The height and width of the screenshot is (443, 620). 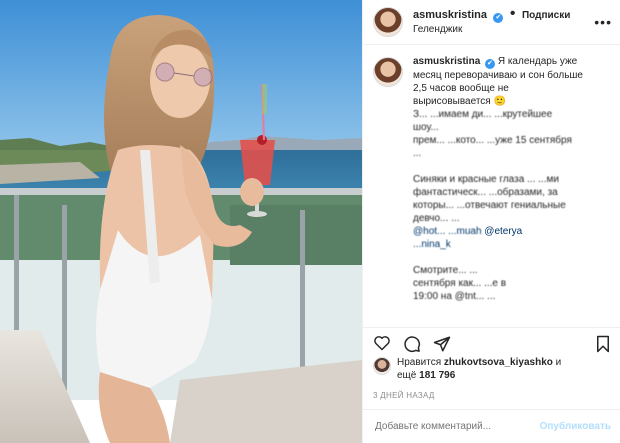 What do you see at coordinates (388, 22) in the screenshot?
I see `author-avatar` at bounding box center [388, 22].